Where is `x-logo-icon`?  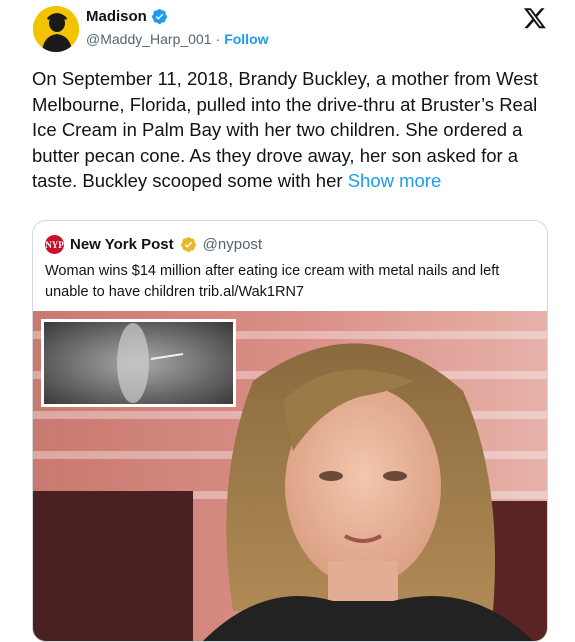 x-logo-icon is located at coordinates (535, 18).